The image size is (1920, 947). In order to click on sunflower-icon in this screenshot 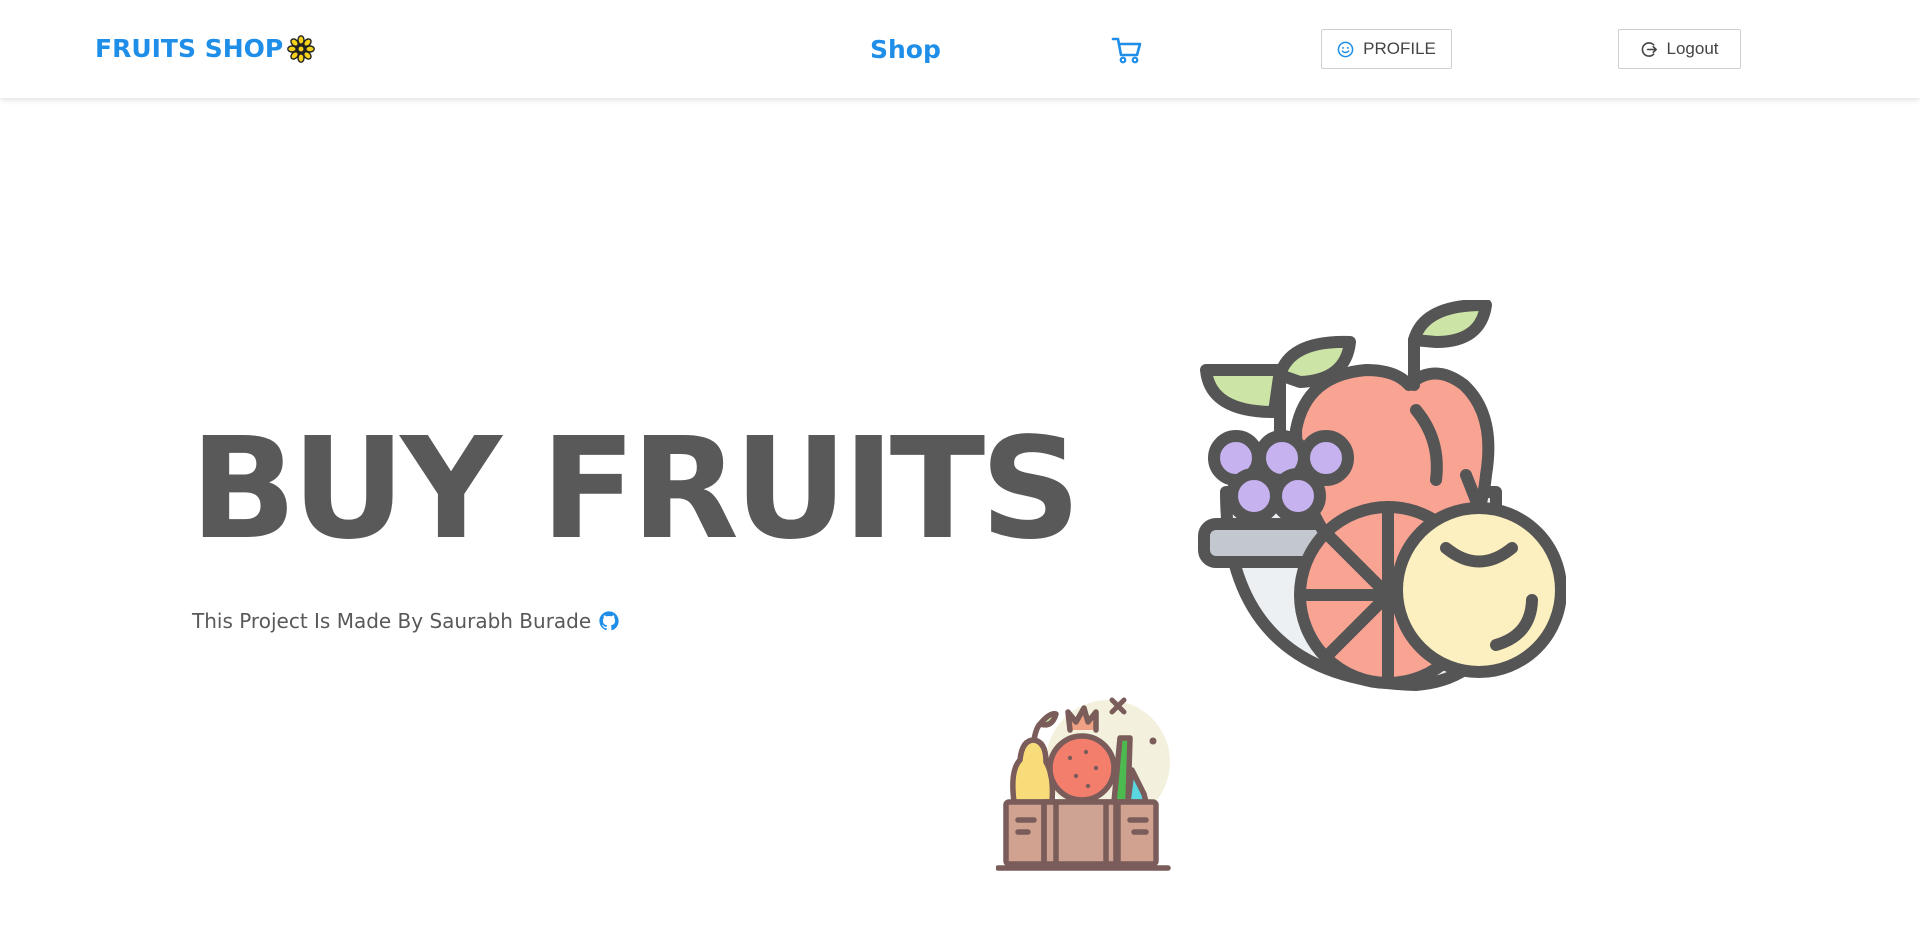, I will do `click(301, 48)`.